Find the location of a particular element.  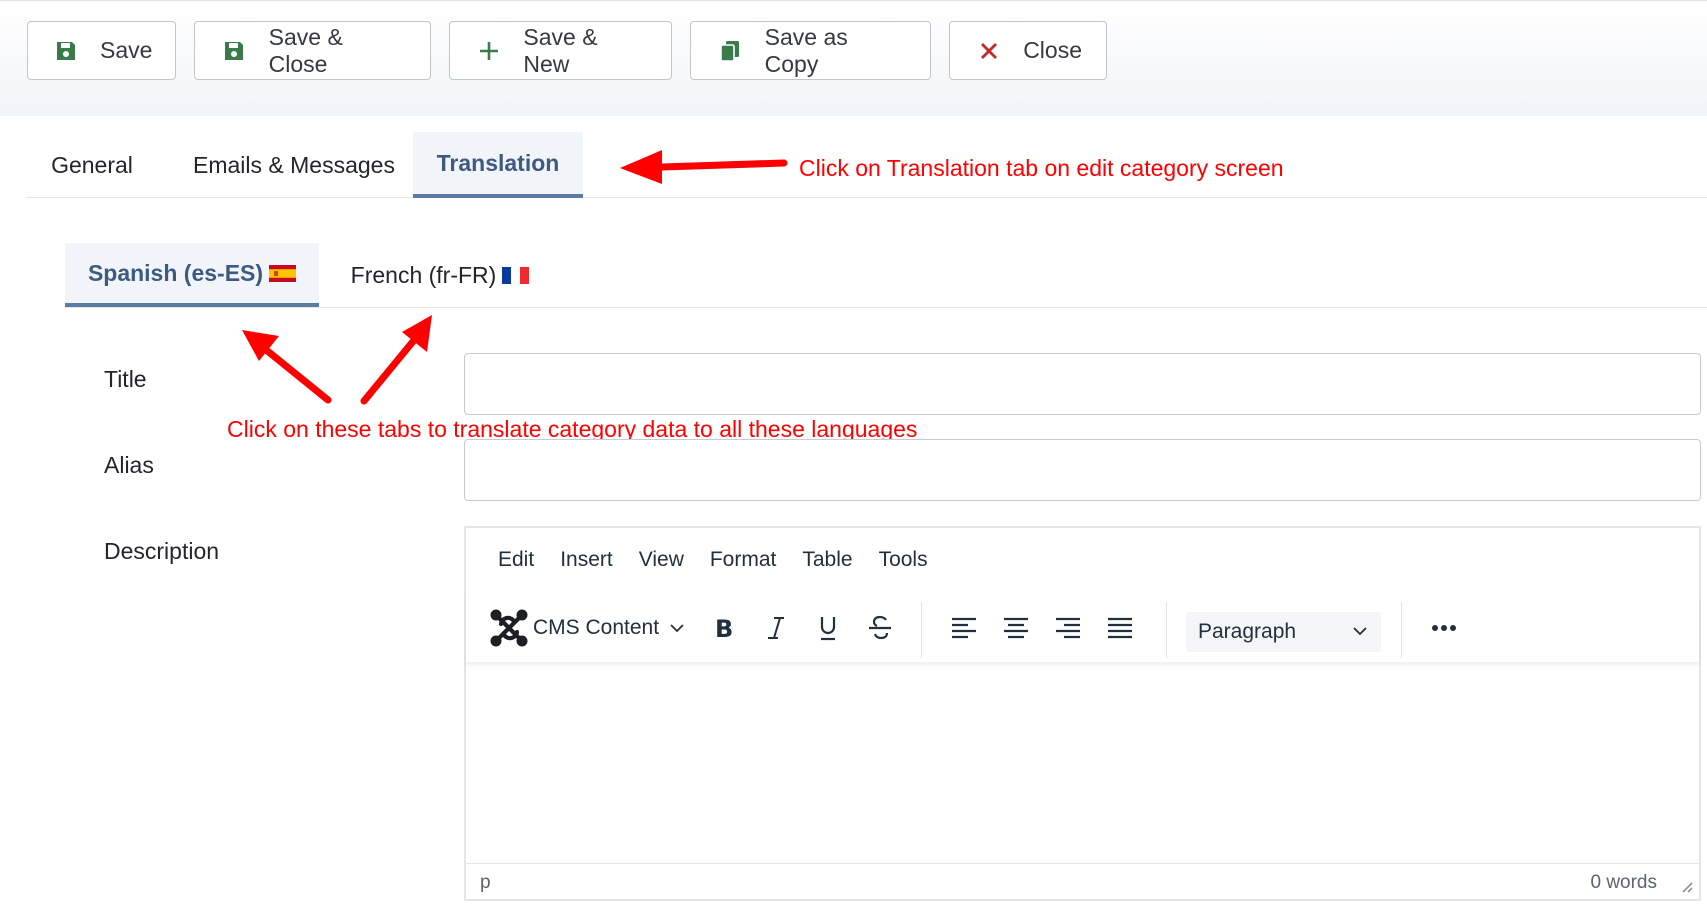

save-new-label: Save & New is located at coordinates (560, 50).